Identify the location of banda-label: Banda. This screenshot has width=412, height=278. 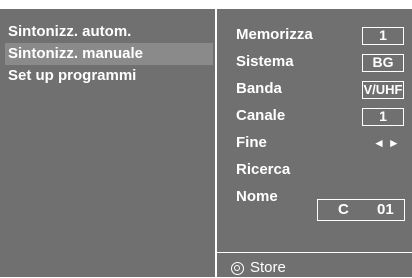
(259, 88).